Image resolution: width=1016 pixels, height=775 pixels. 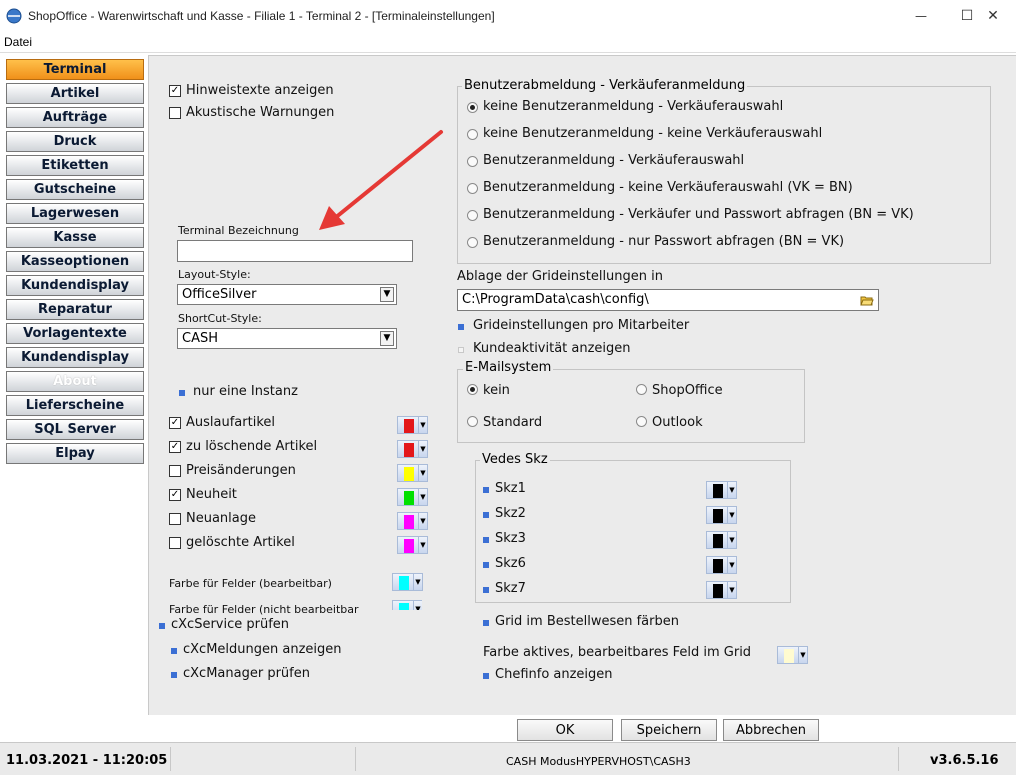 What do you see at coordinates (175, 91) in the screenshot?
I see `hinweistexte-checkbox: ✓` at bounding box center [175, 91].